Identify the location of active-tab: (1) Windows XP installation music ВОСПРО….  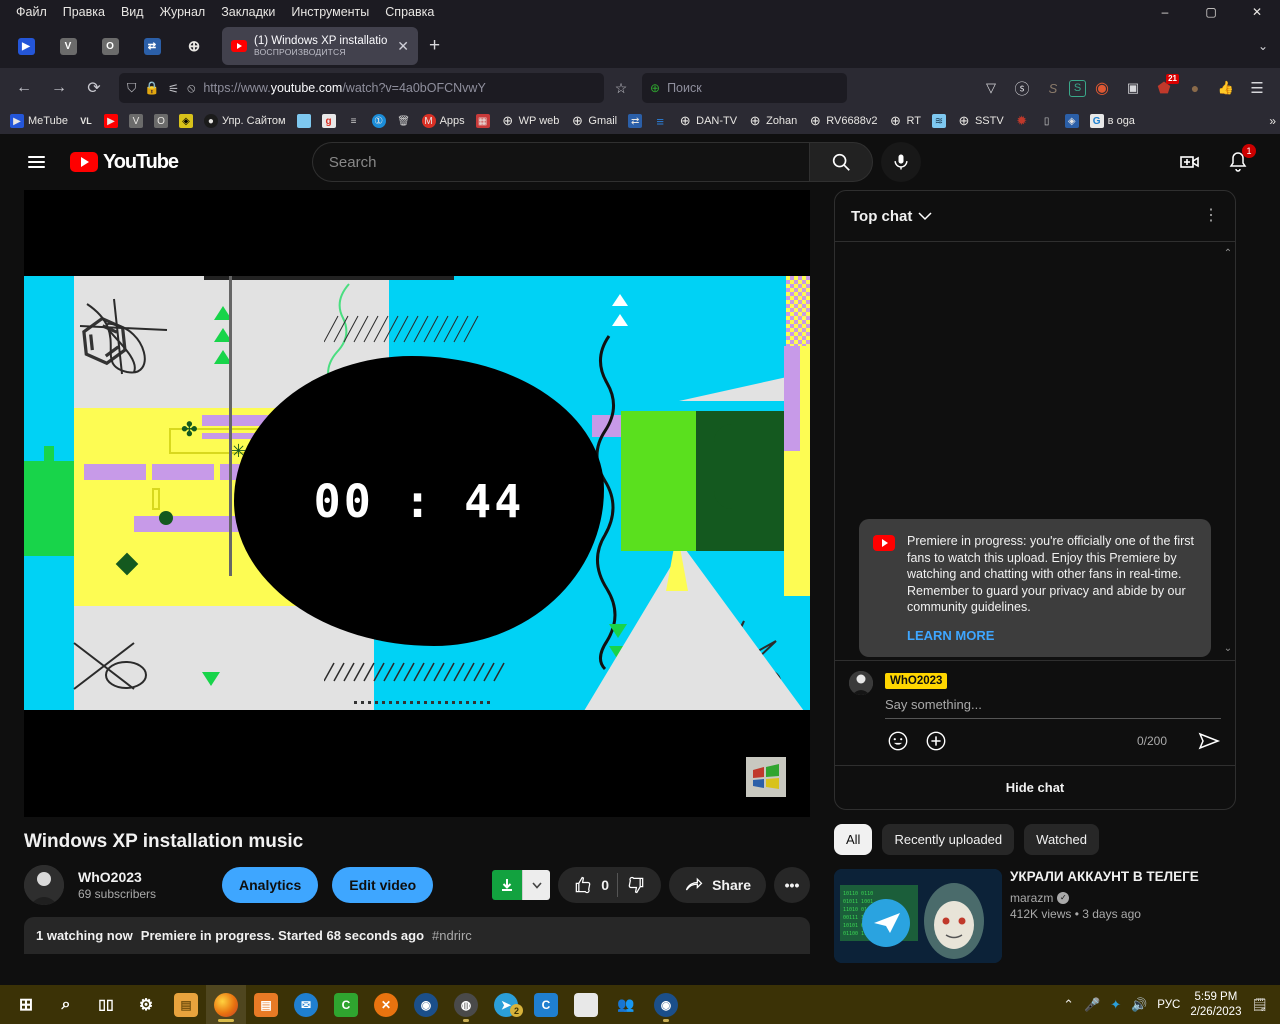
(320, 46).